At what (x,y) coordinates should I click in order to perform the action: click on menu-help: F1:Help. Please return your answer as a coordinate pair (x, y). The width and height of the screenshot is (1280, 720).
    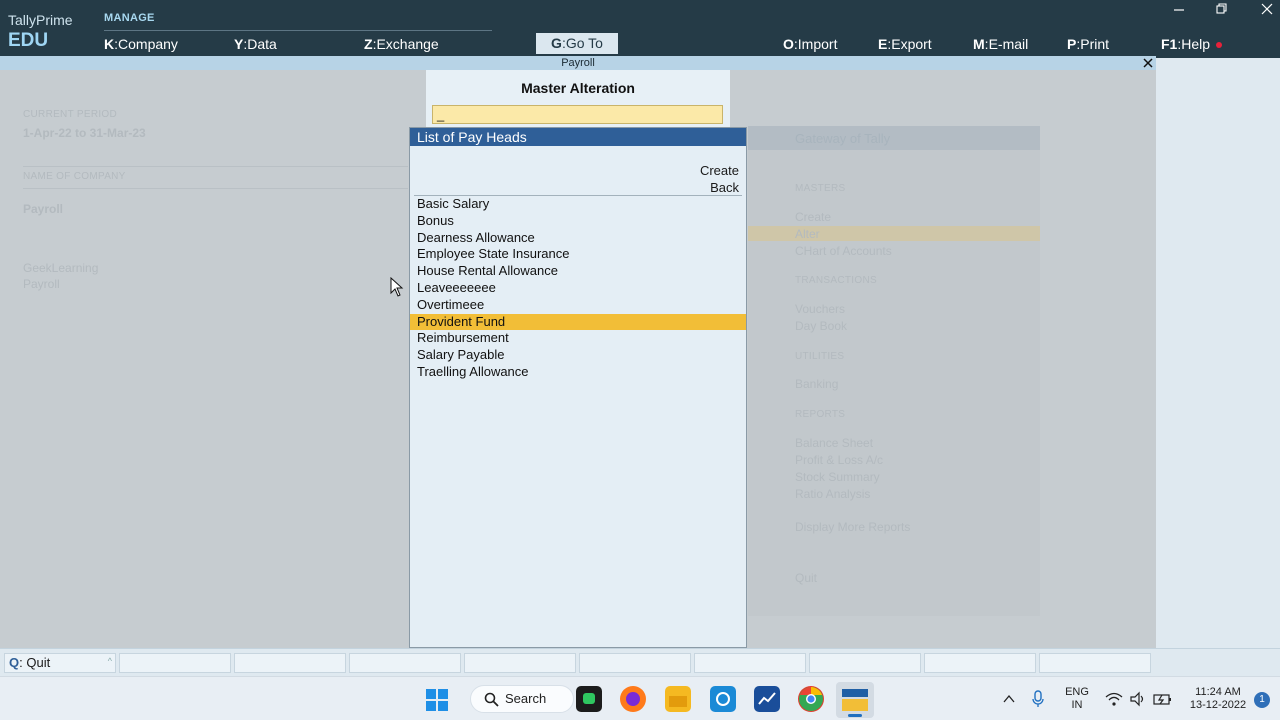
    Looking at the image, I should click on (1192, 44).